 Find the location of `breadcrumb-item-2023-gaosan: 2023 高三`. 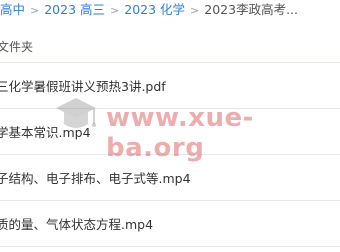

breadcrumb-item-2023-gaosan: 2023 高三 is located at coordinates (74, 9).